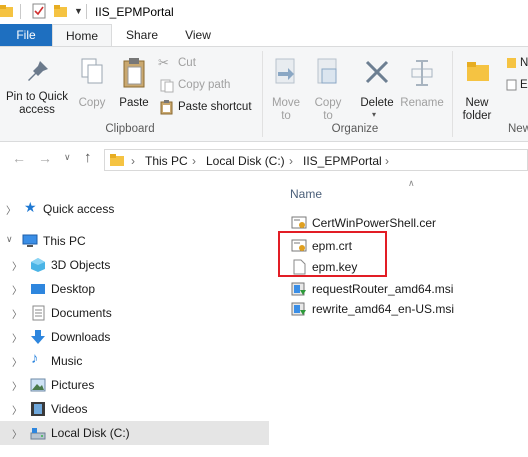 This screenshot has height=457, width=528. I want to click on nav-item-documents: 〉 Documents, so click(134, 313).